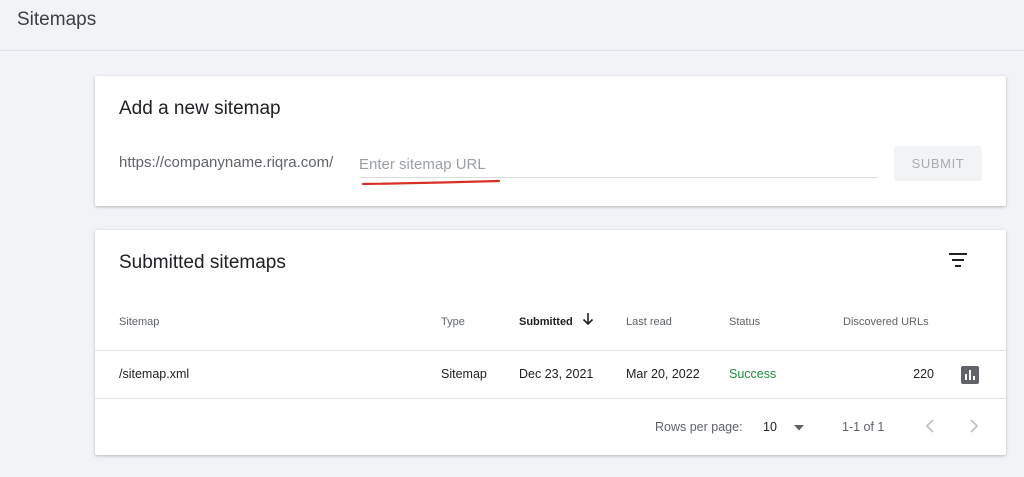 The image size is (1024, 477). I want to click on column-header-discovered-urls: Discovered URLs, so click(886, 322).